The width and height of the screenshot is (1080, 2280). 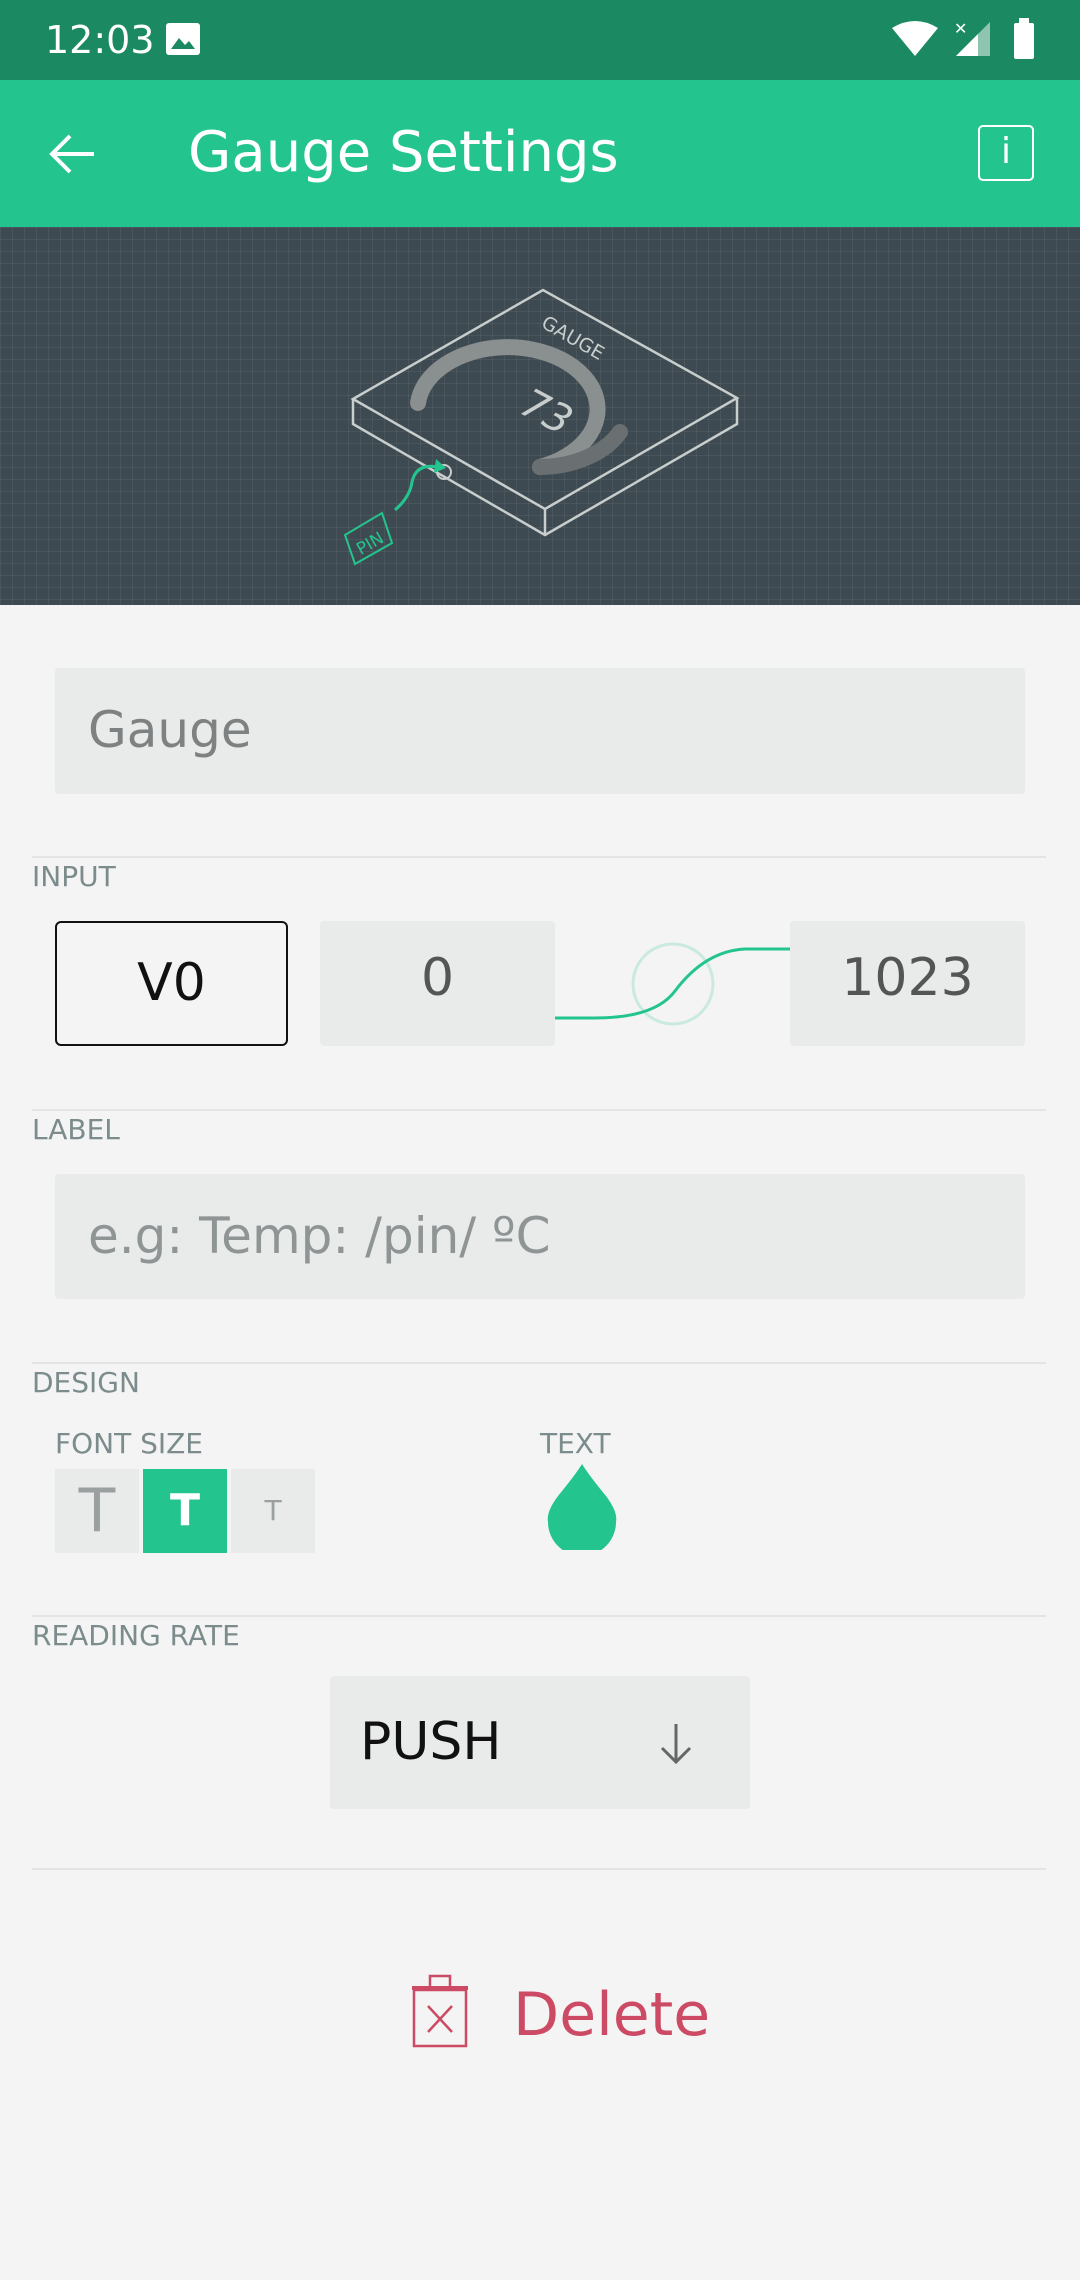 I want to click on back-button, so click(x=75, y=152).